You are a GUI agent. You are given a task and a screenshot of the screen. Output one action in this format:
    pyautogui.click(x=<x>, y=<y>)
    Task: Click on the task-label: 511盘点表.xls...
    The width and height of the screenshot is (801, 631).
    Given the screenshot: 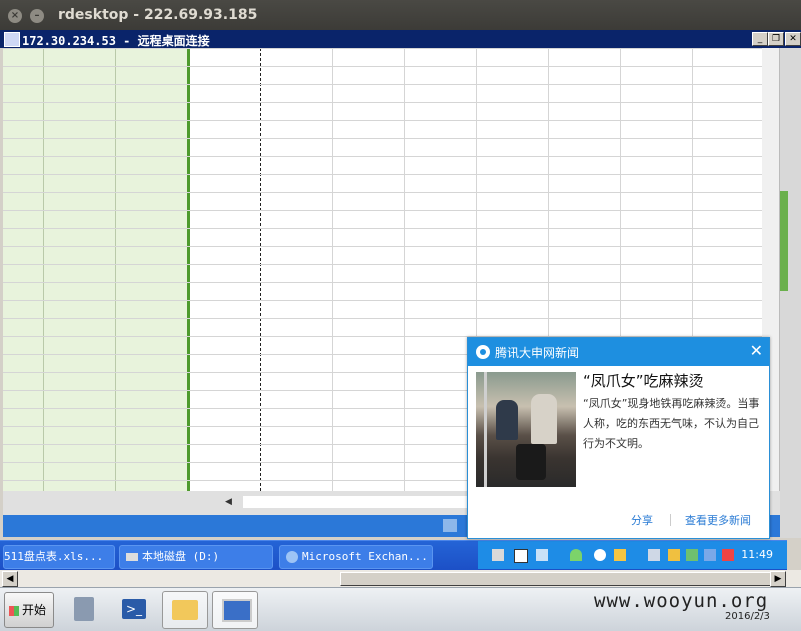 What is the action you would take?
    pyautogui.click(x=54, y=556)
    